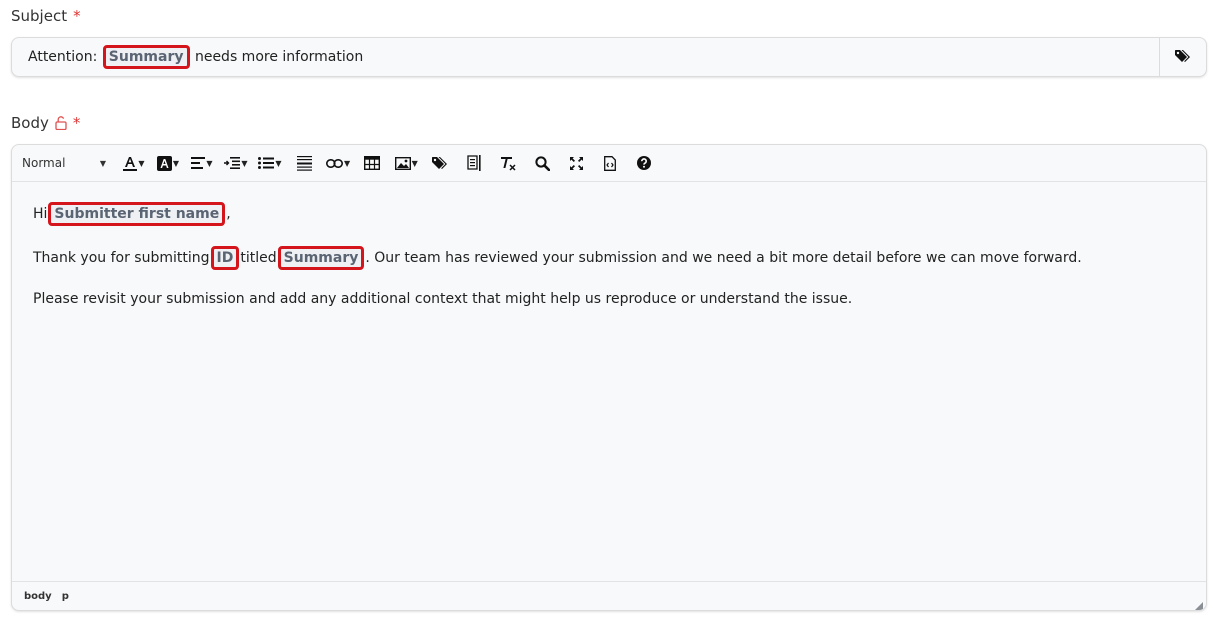 The width and height of the screenshot is (1217, 624). Describe the element at coordinates (198, 163) in the screenshot. I see `align-left-icon` at that location.